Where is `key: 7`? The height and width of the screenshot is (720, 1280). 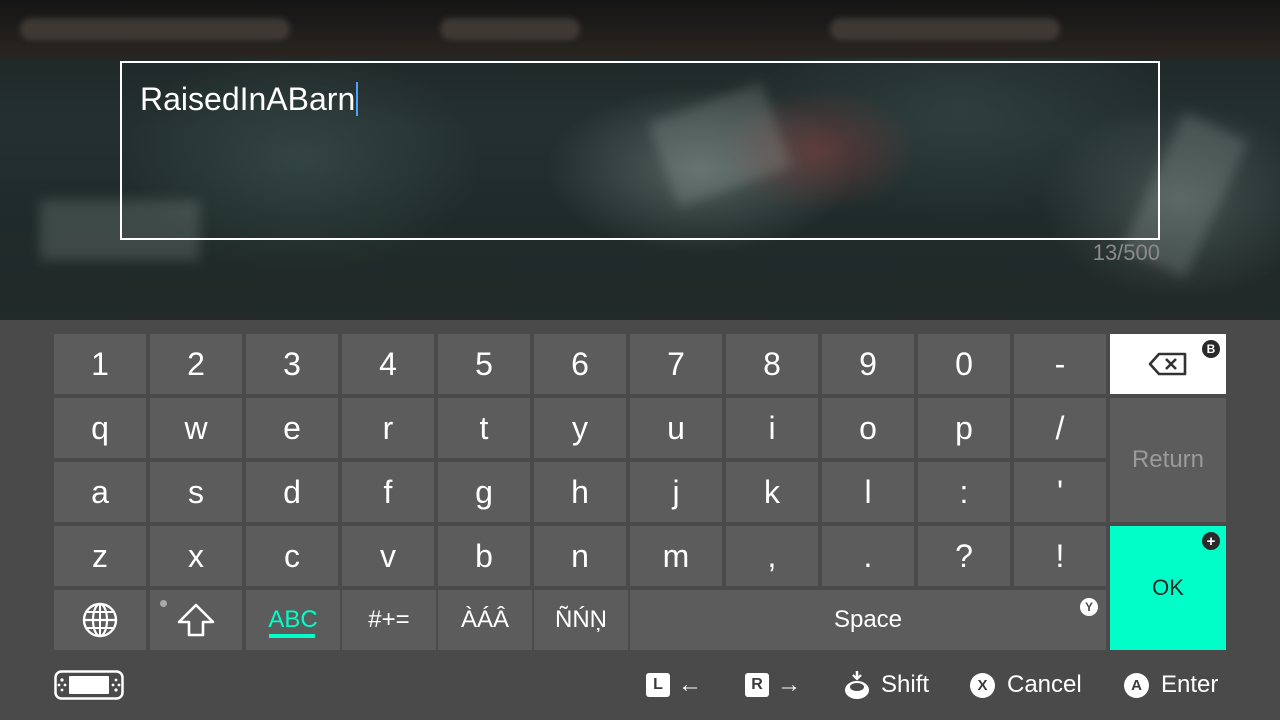
key: 7 is located at coordinates (676, 364).